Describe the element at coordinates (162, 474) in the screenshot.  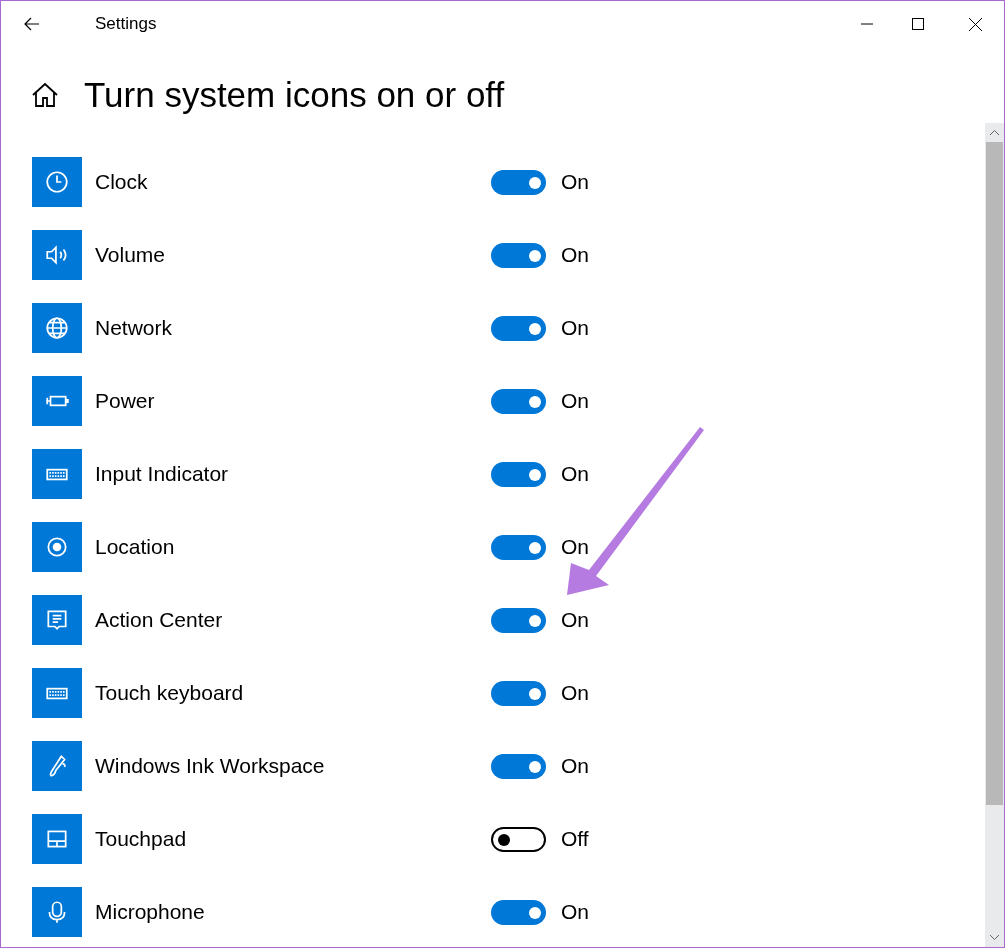
I see `setting-label: Input Indicator` at that location.